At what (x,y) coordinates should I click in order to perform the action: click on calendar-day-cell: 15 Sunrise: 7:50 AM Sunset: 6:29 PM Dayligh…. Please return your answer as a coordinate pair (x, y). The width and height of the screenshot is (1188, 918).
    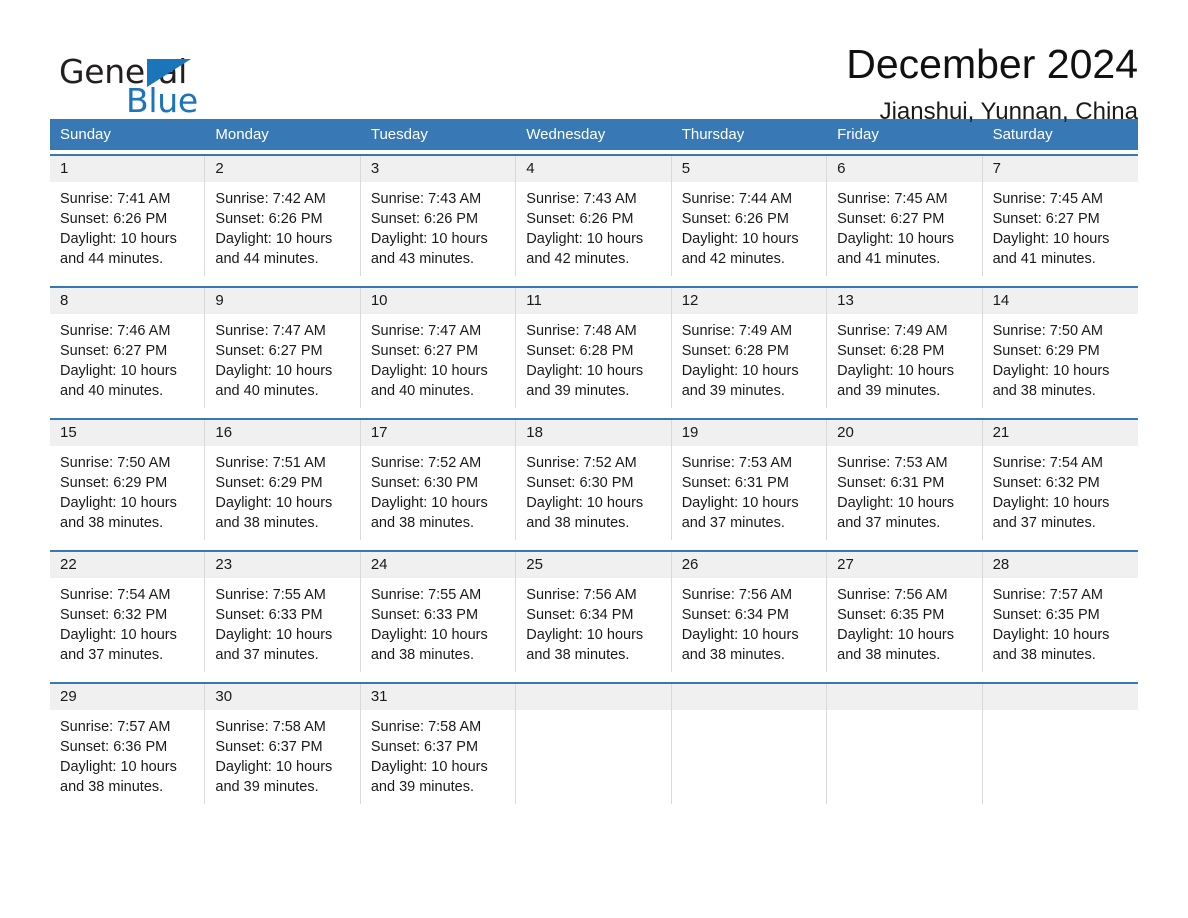
    Looking at the image, I should click on (128, 480).